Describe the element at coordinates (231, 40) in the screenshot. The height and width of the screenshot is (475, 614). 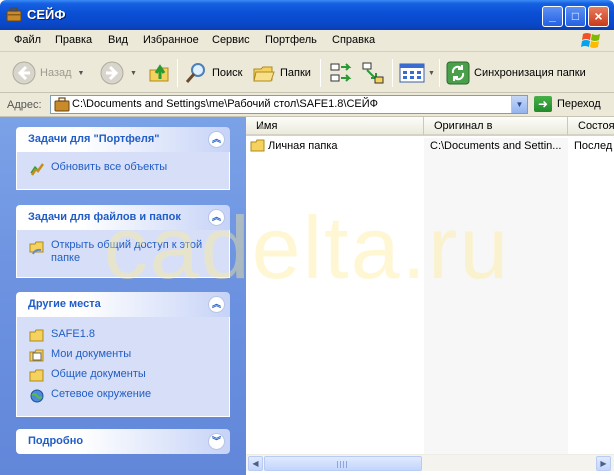
I see `menu-tools: Сервис` at that location.